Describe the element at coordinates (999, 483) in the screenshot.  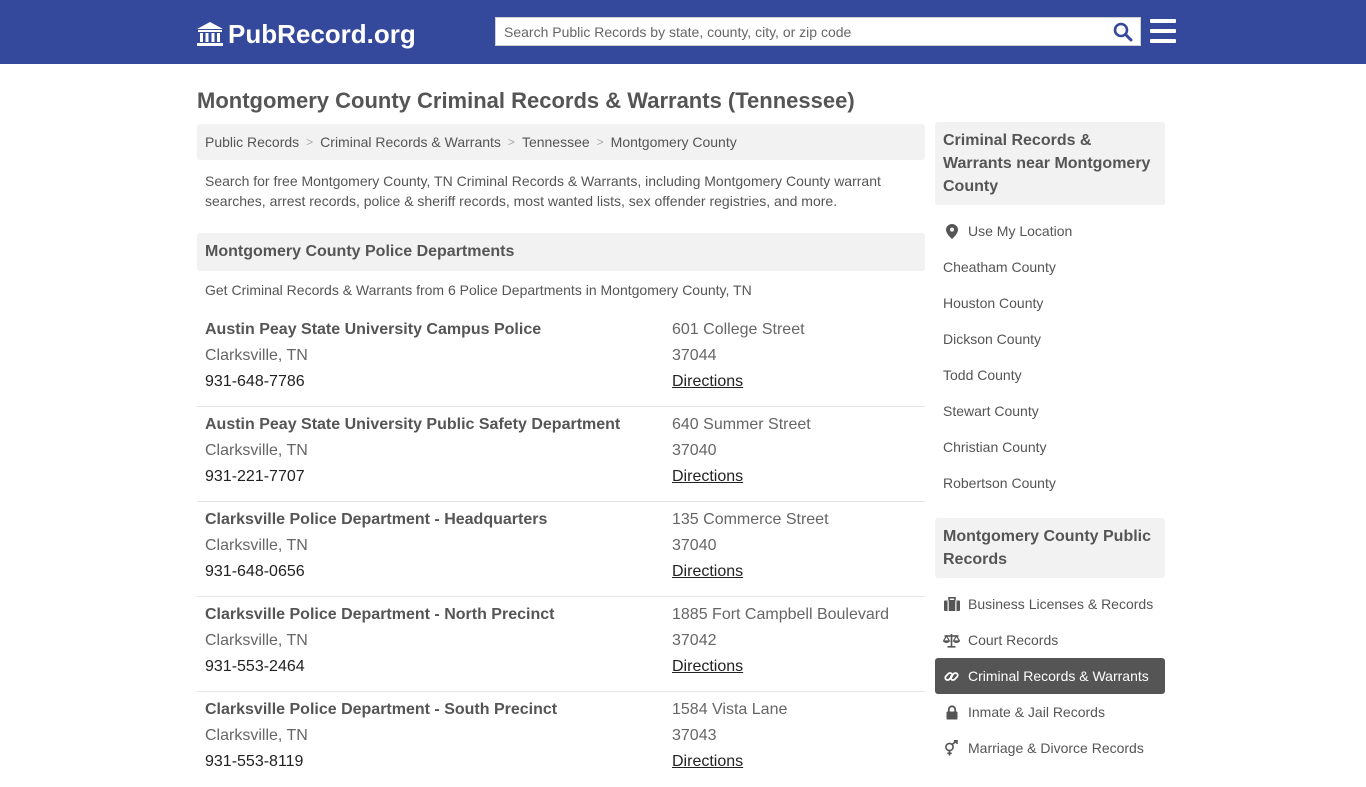
I see `side-item-label: Robertson County` at that location.